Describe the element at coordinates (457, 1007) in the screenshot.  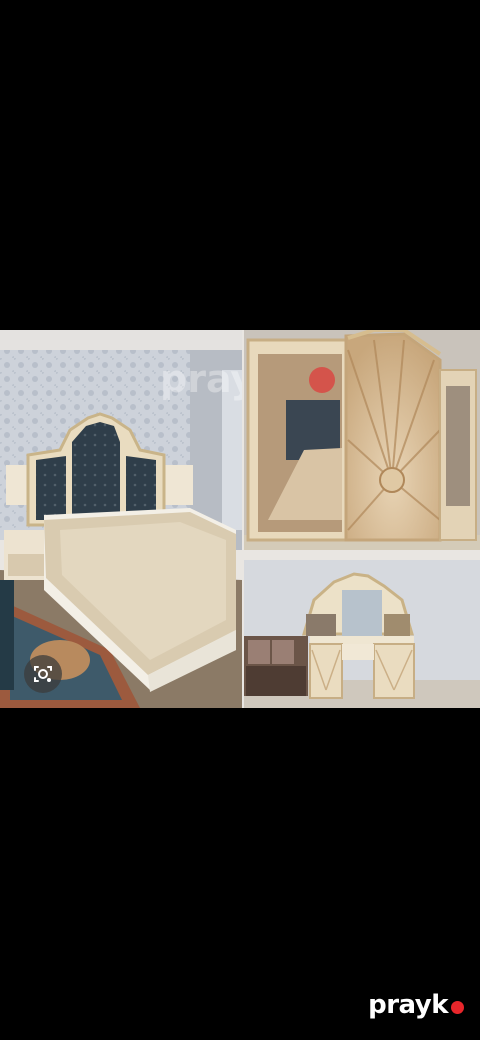
I see `brand-logo-dot` at that location.